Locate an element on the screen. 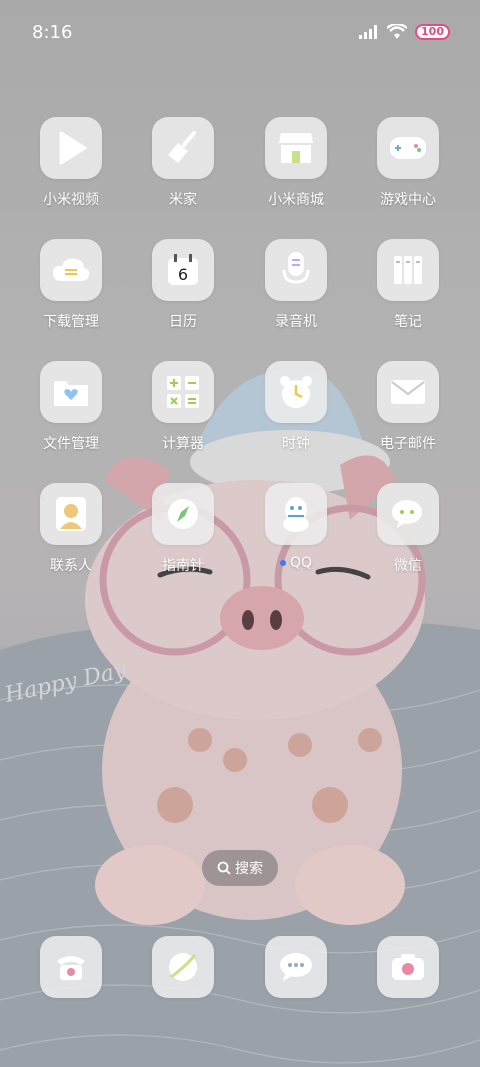  app-file-manager: 文件管理 is located at coordinates (71, 407).